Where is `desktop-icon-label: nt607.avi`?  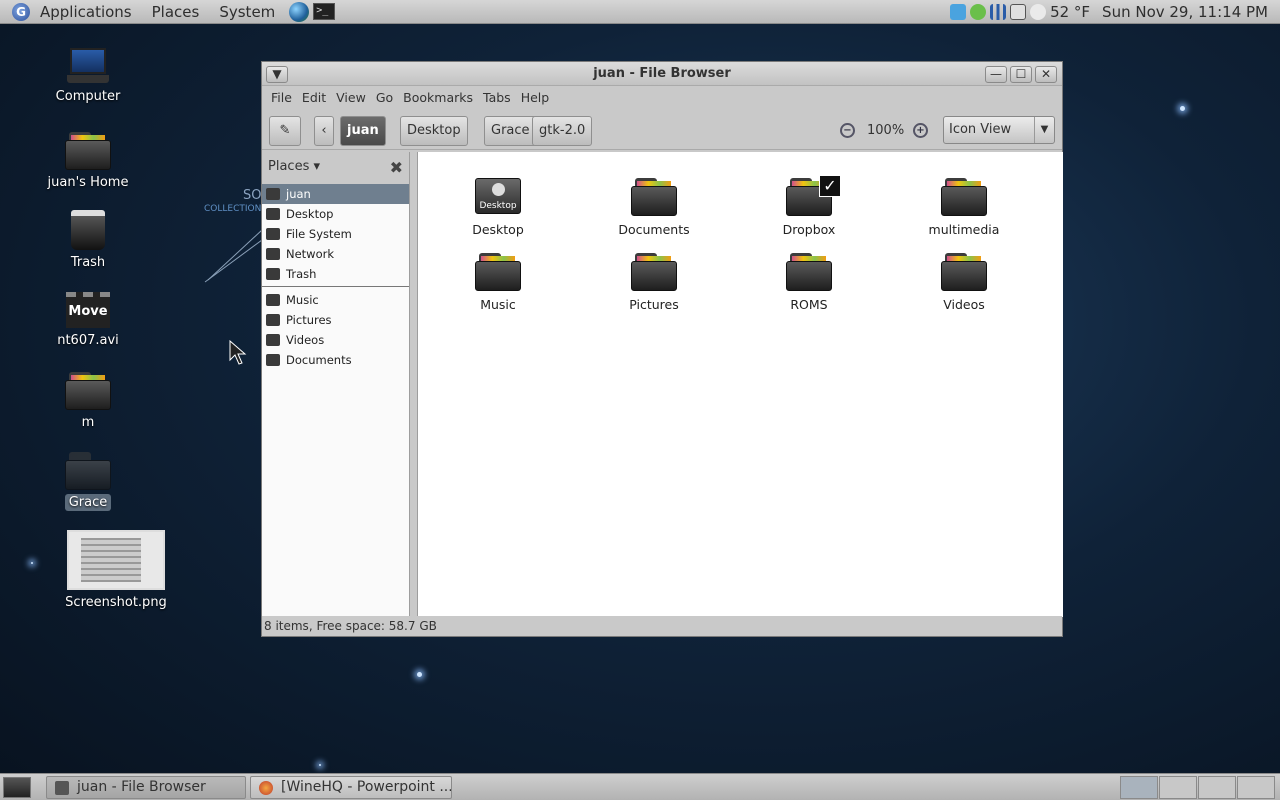
desktop-icon-label: nt607.avi is located at coordinates (88, 340).